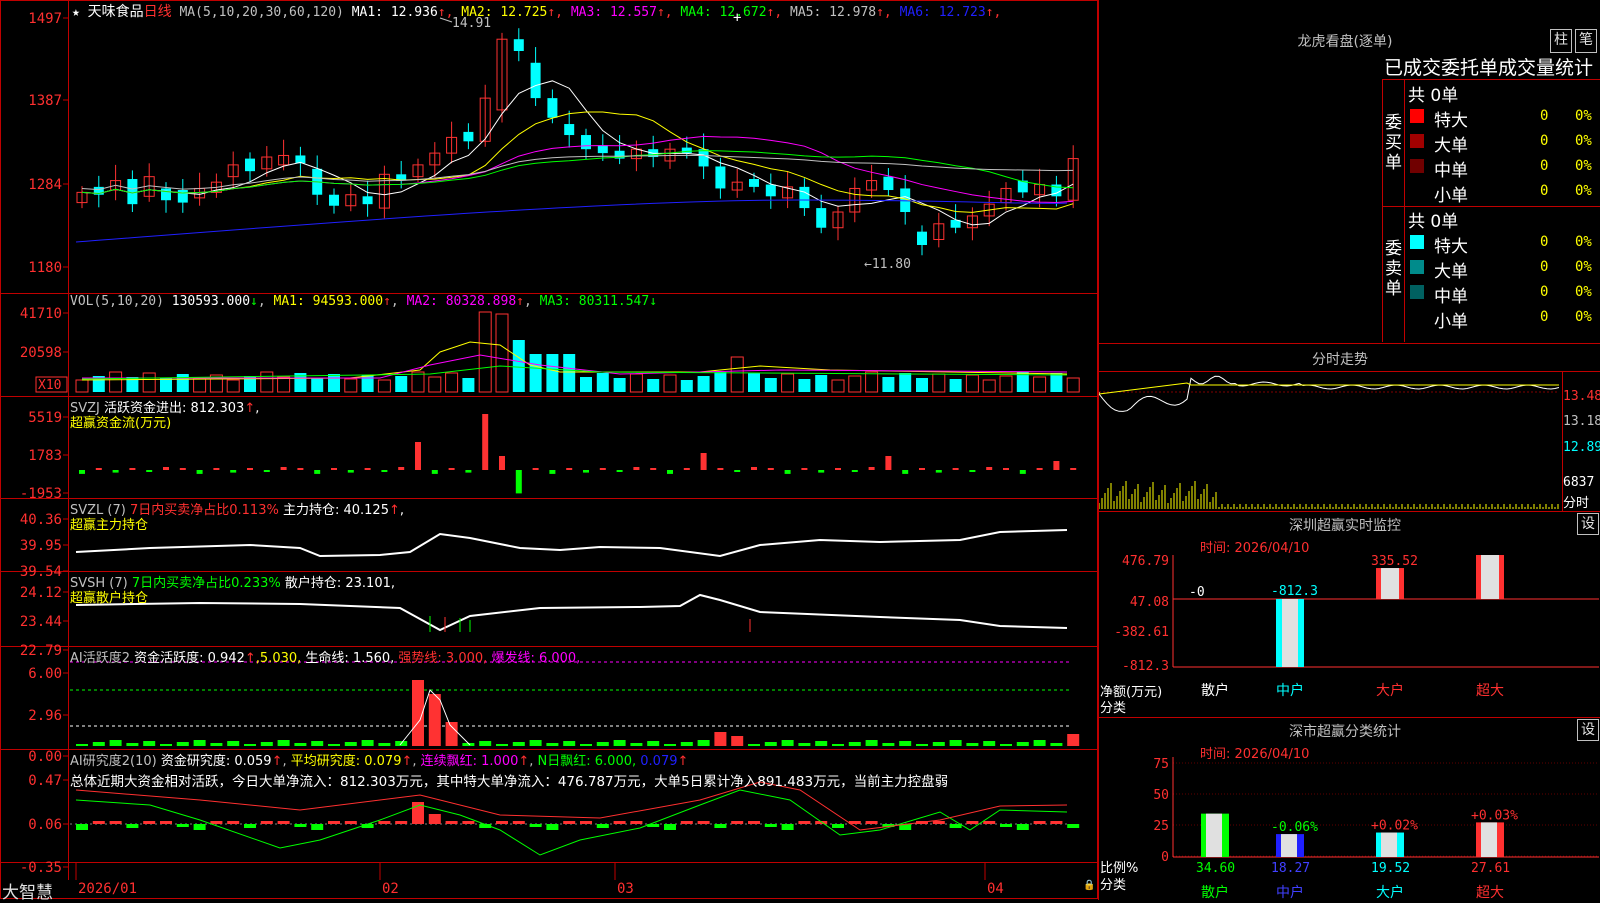  Describe the element at coordinates (1588, 730) in the screenshot. I see `sz-classify-settings-button: 设` at that location.